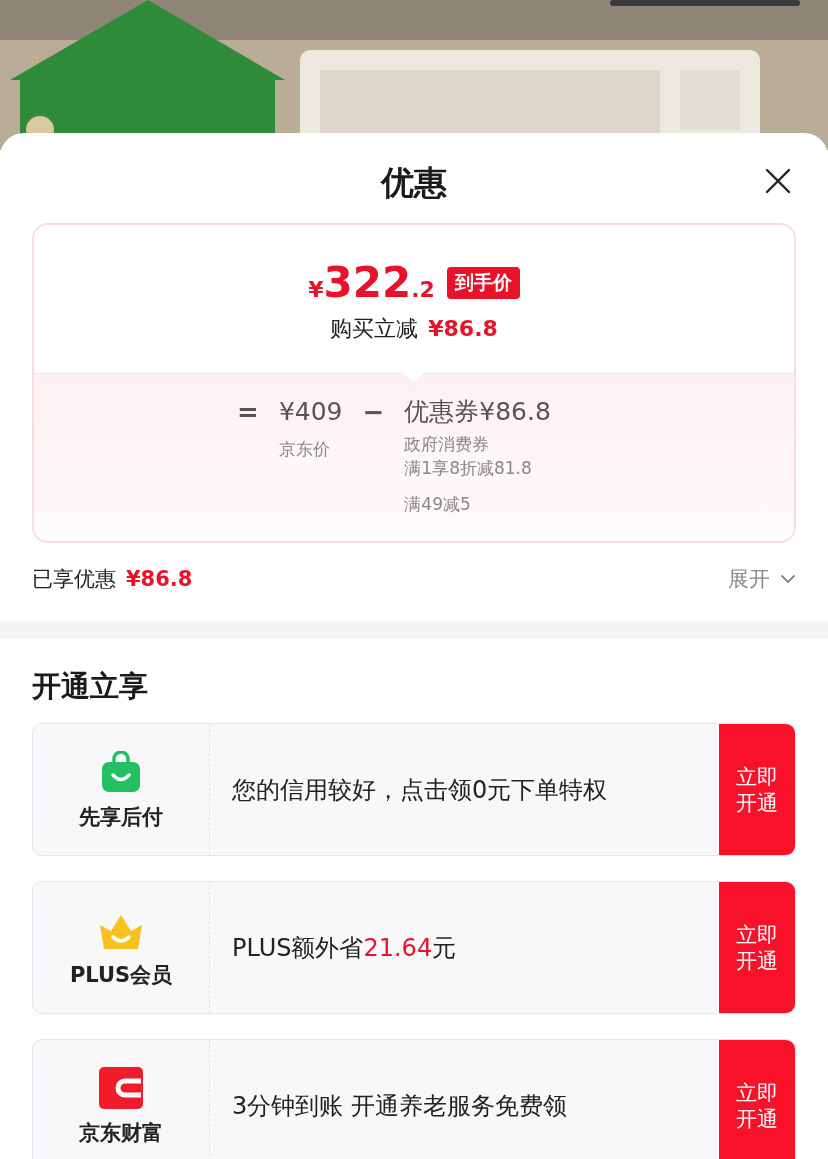  I want to click on enjoyed-label: 已享优惠, so click(74, 579).